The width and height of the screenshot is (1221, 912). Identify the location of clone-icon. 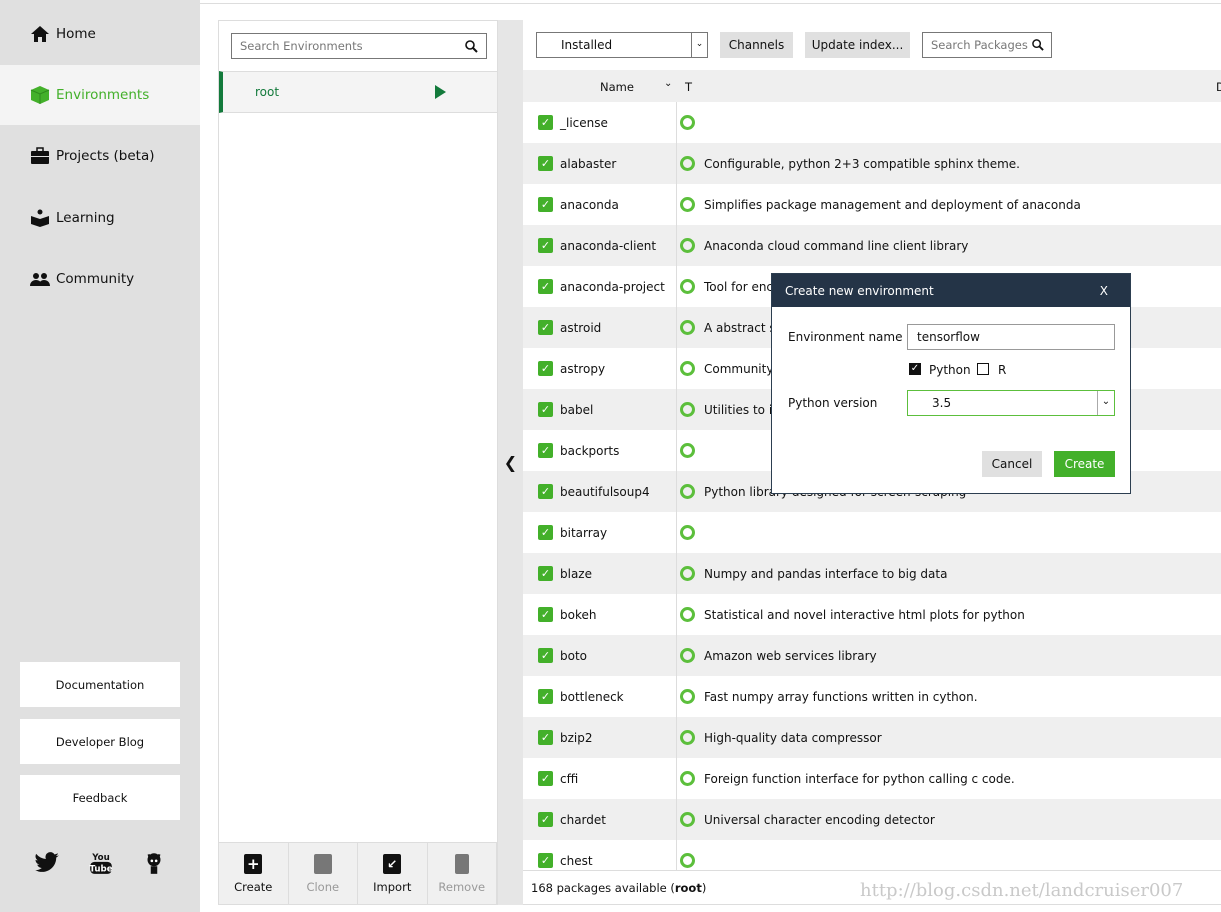
(322, 864).